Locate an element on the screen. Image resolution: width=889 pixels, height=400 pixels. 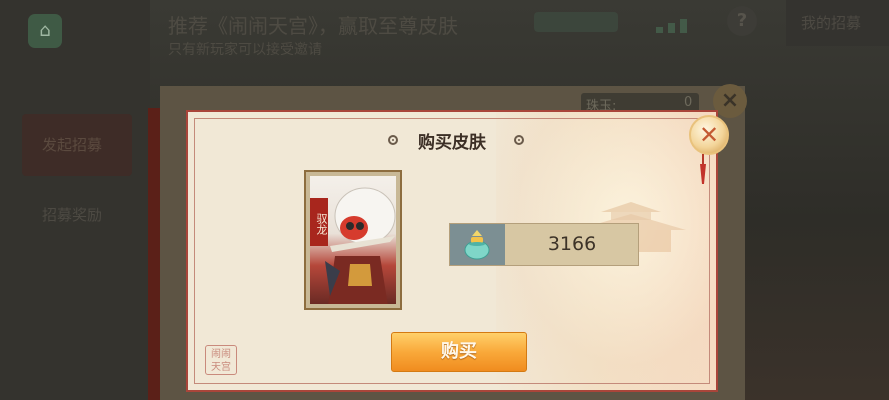
my-recruit-label: 我的招募 is located at coordinates (831, 23).